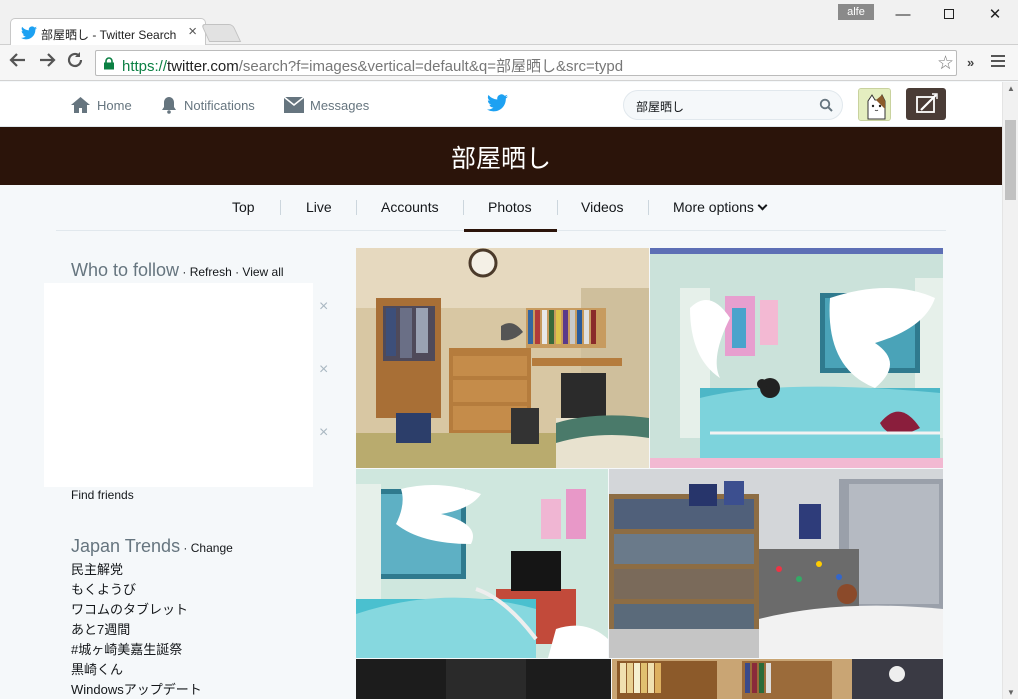 Image resolution: width=1018 pixels, height=699 pixels. What do you see at coordinates (602, 207) in the screenshot?
I see `tab-videos: Videos` at bounding box center [602, 207].